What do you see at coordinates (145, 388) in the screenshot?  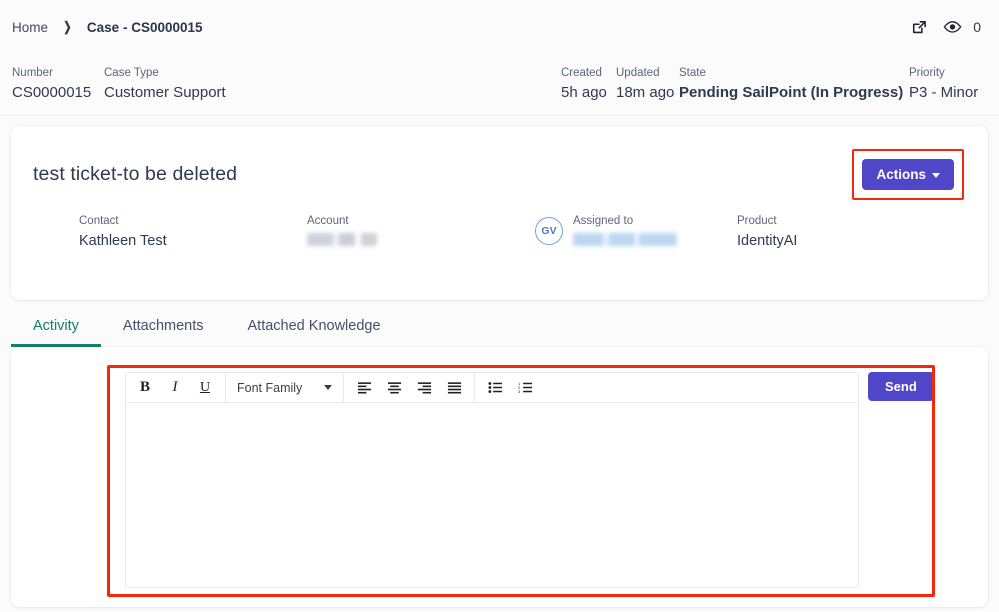 I see `bold-button: B` at bounding box center [145, 388].